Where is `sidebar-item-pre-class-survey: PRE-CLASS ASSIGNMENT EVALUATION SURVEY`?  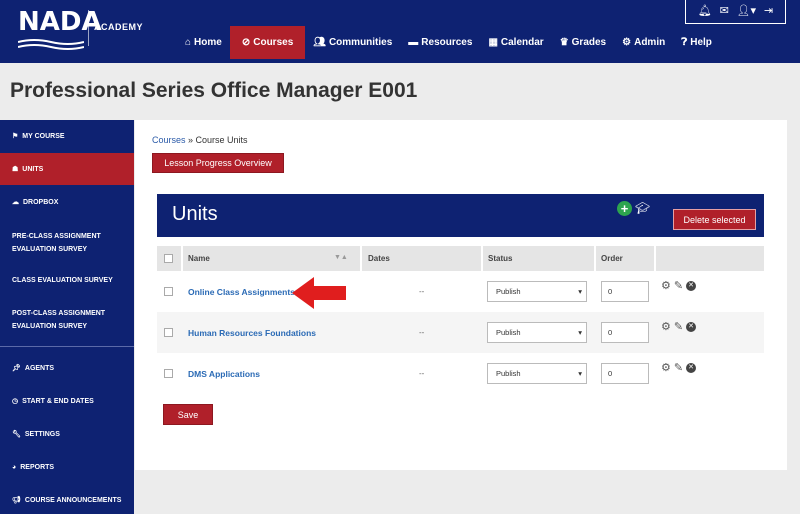 sidebar-item-pre-class-survey: PRE-CLASS ASSIGNMENT EVALUATION SURVEY is located at coordinates (65, 243).